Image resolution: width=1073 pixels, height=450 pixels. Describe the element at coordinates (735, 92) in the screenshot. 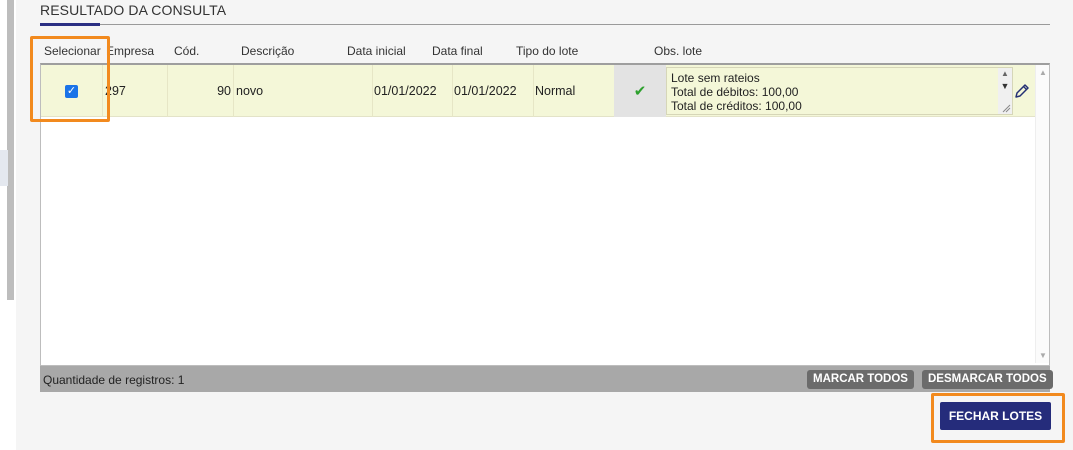

I see `obs-line: Total de débitos: 100,00` at that location.